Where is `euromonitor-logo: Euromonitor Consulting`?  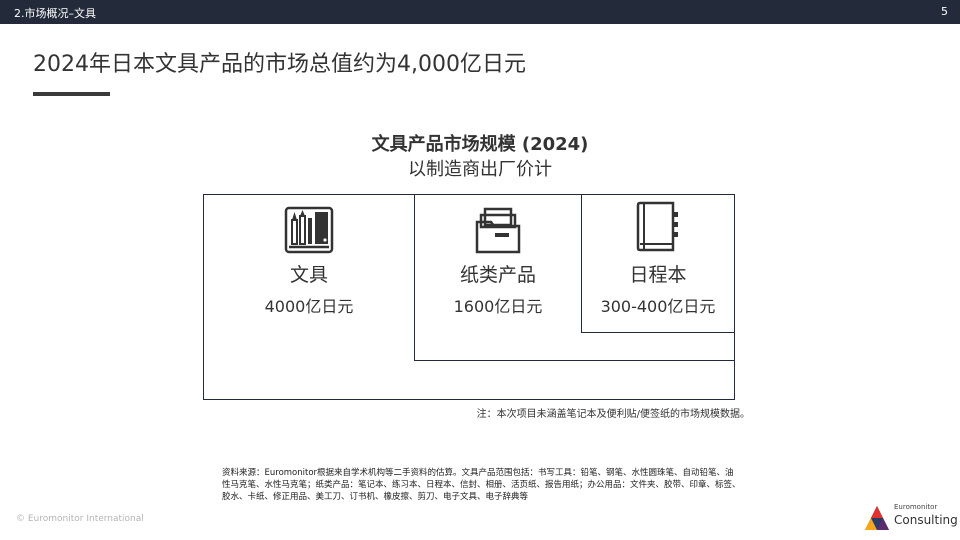 euromonitor-logo: Euromonitor Consulting is located at coordinates (911, 518).